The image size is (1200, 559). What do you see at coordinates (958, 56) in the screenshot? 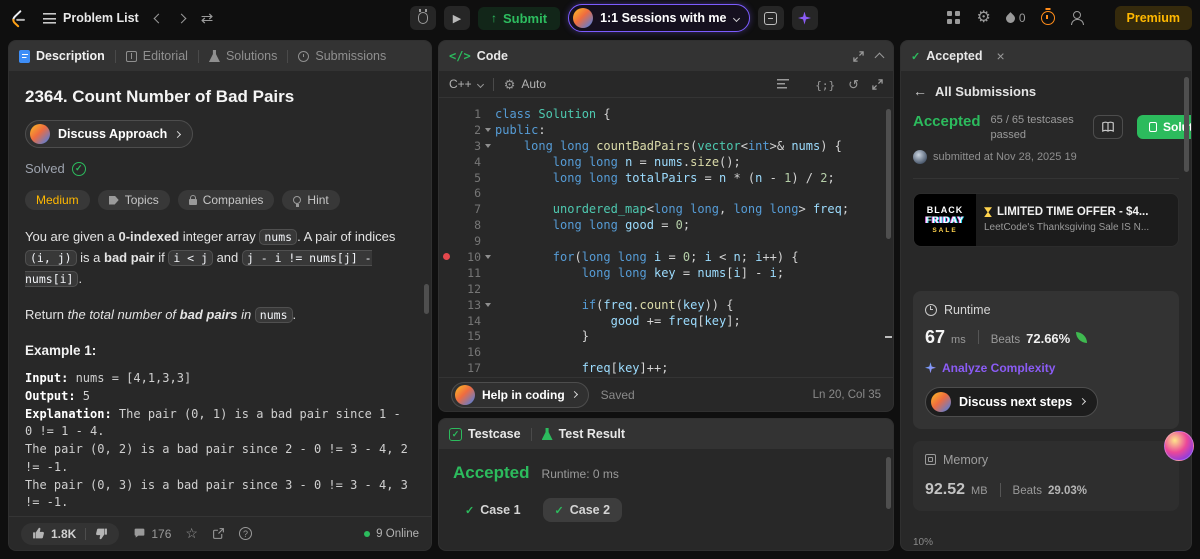
I see `tab-accepted-result: ✓ Accepted ×` at bounding box center [958, 56].